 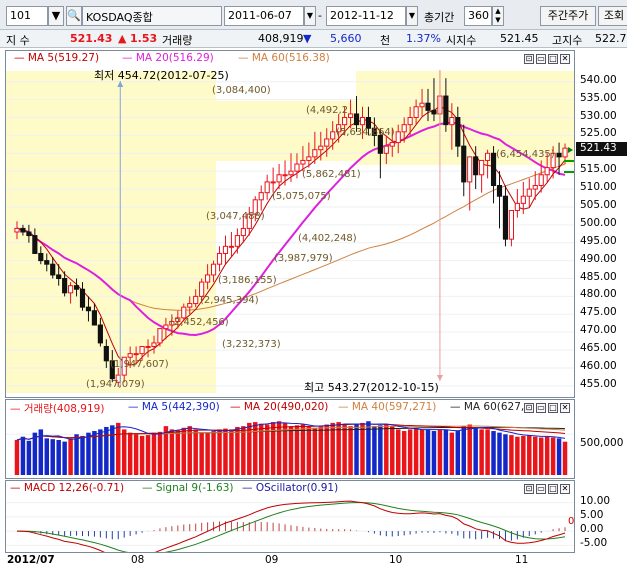 I want to click on query-button: 조회, so click(x=612, y=16).